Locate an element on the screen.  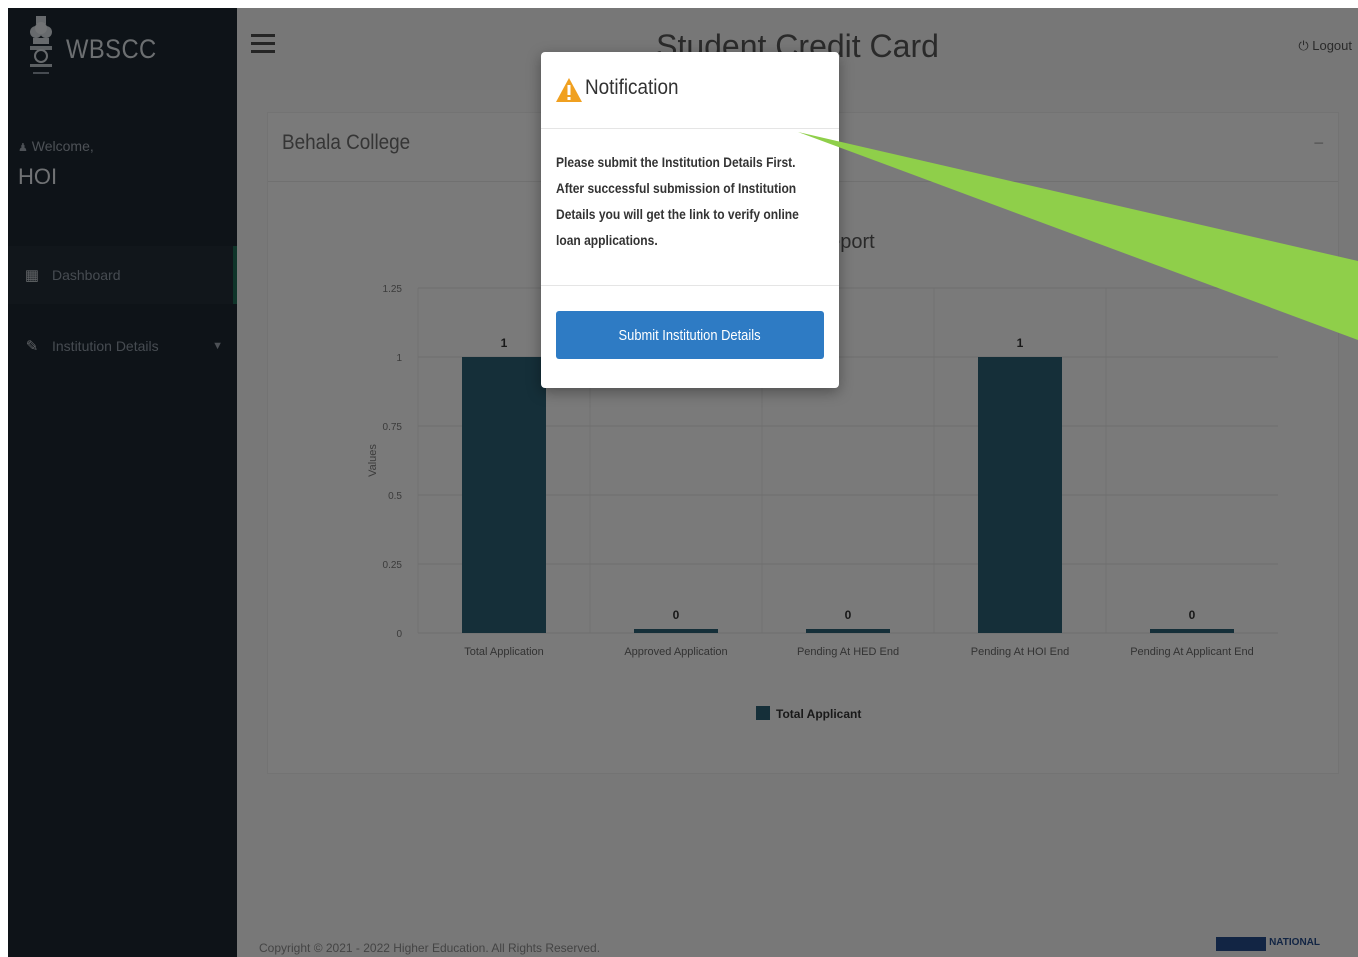
annotation-arrow is located at coordinates (1078, 236).